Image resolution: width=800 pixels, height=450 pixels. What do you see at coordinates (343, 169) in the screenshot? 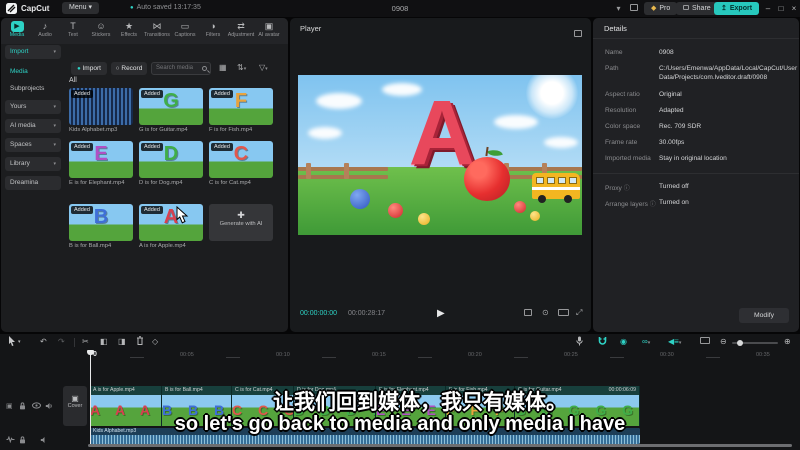
I see `fence` at bounding box center [343, 169].